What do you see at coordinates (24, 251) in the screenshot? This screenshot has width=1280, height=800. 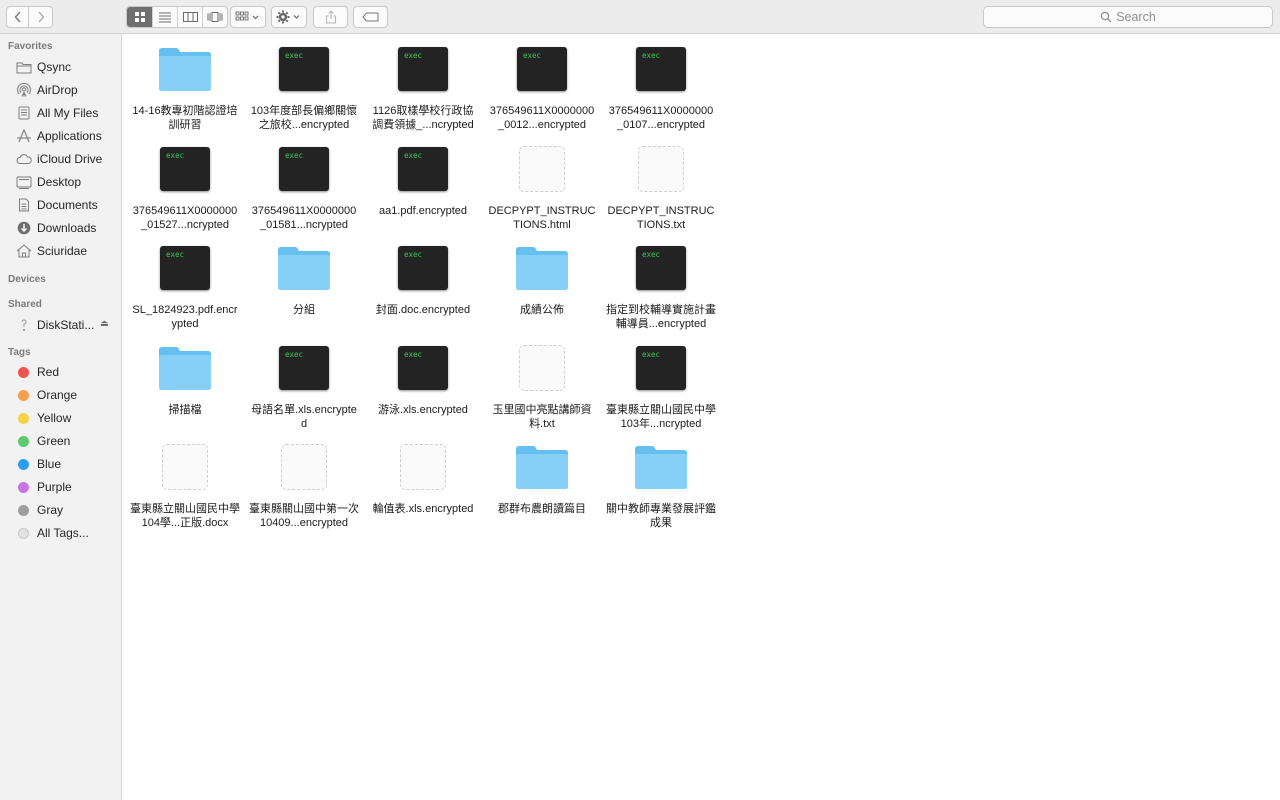 I see `home-icon` at bounding box center [24, 251].